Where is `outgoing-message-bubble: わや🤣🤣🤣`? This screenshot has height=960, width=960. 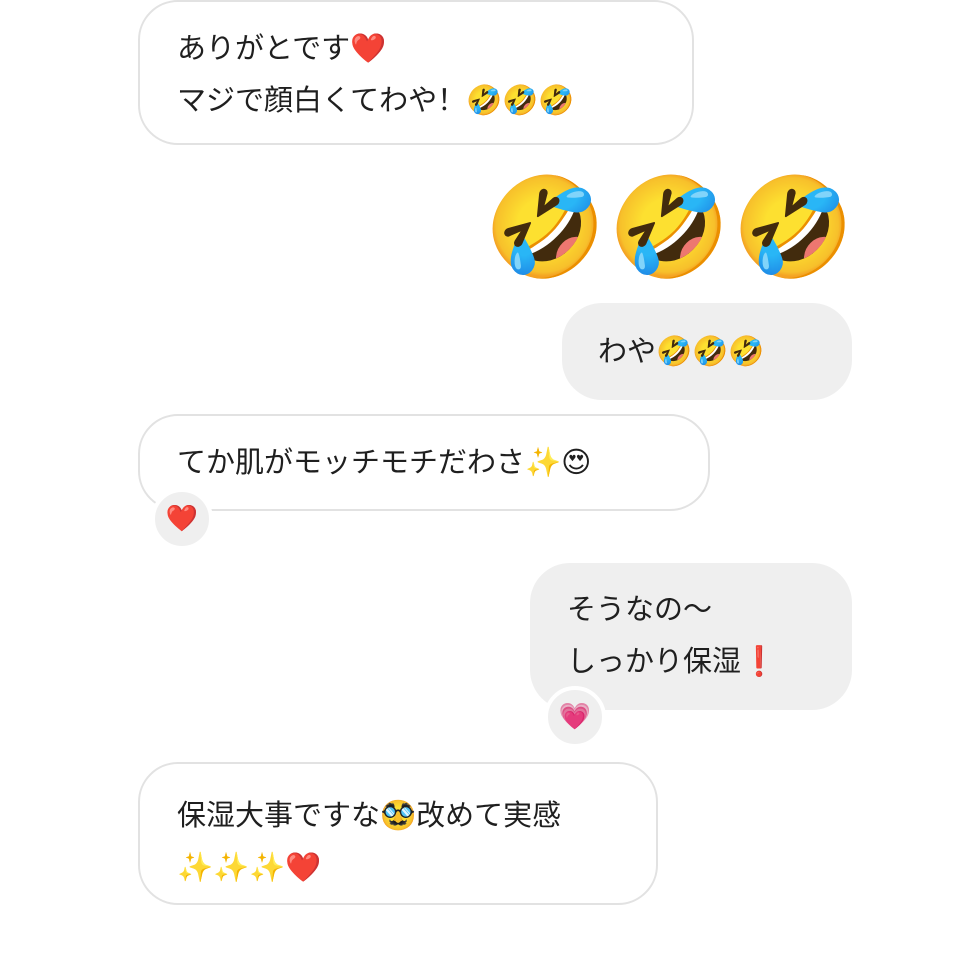 outgoing-message-bubble: わや🤣🤣🤣 is located at coordinates (707, 351).